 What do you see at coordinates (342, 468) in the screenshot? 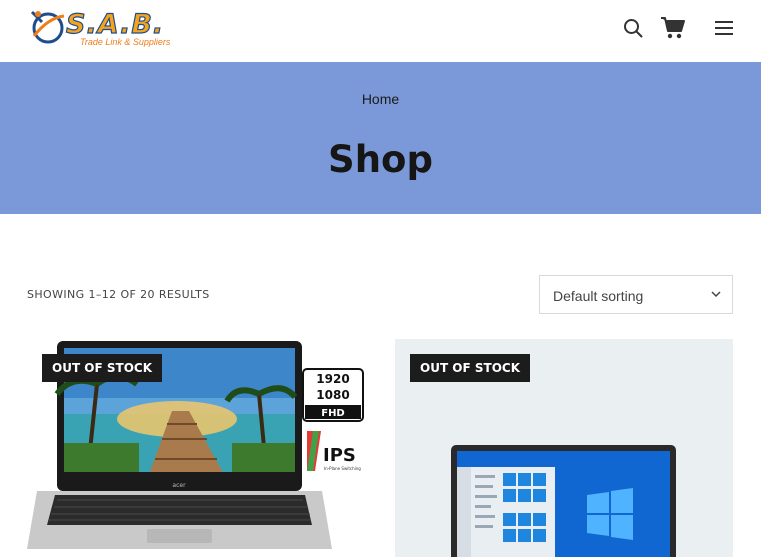
I see `panel-type-sub-label: In-Plane Switching` at bounding box center [342, 468].